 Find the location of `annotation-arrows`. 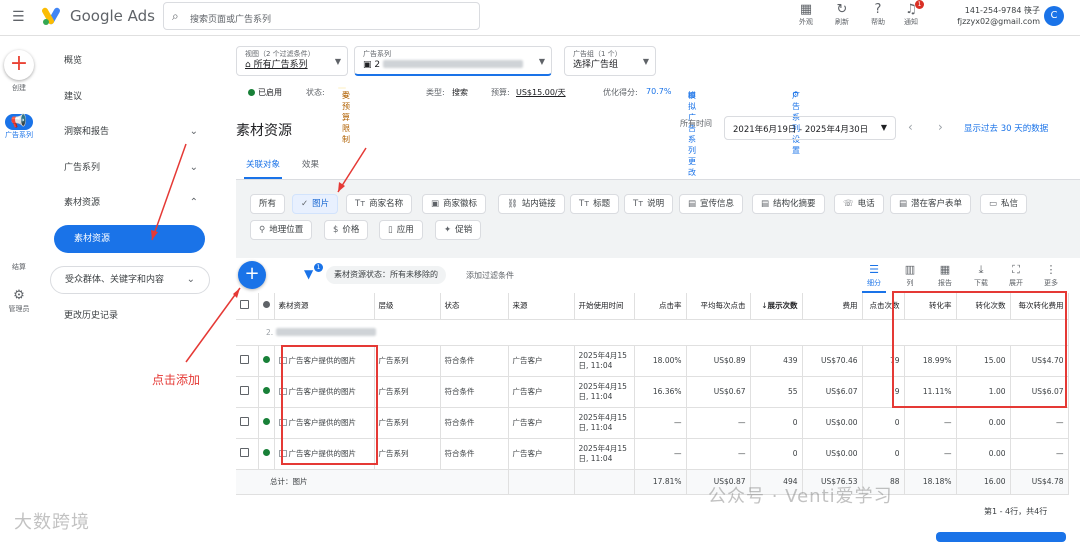

annotation-arrows is located at coordinates (259, 253).